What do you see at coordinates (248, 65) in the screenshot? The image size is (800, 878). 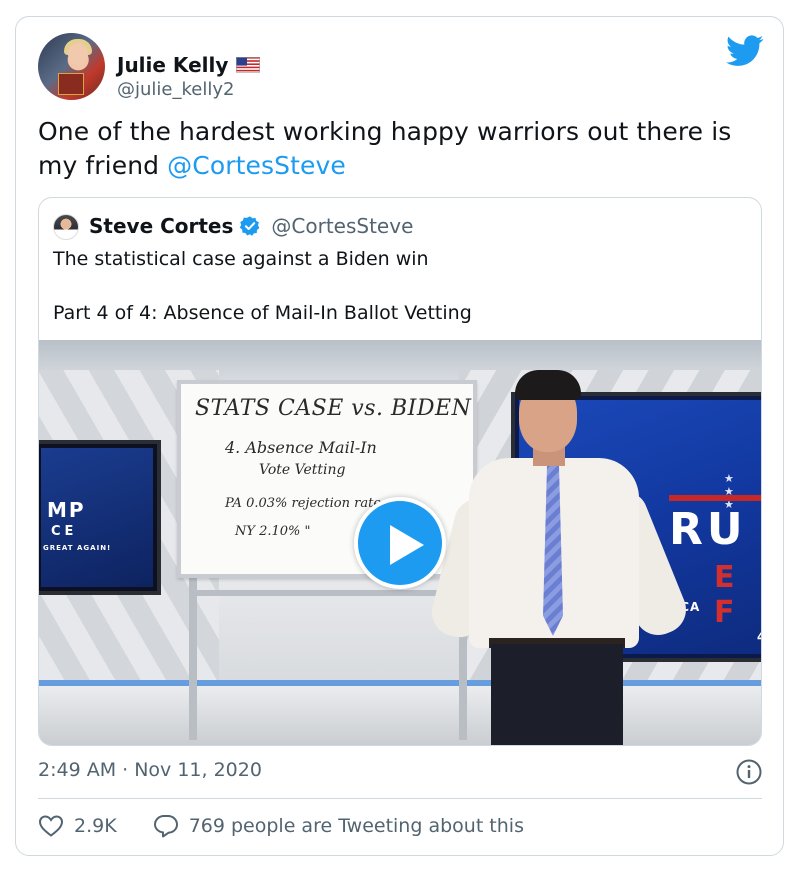 I see `us-flag-icon` at bounding box center [248, 65].